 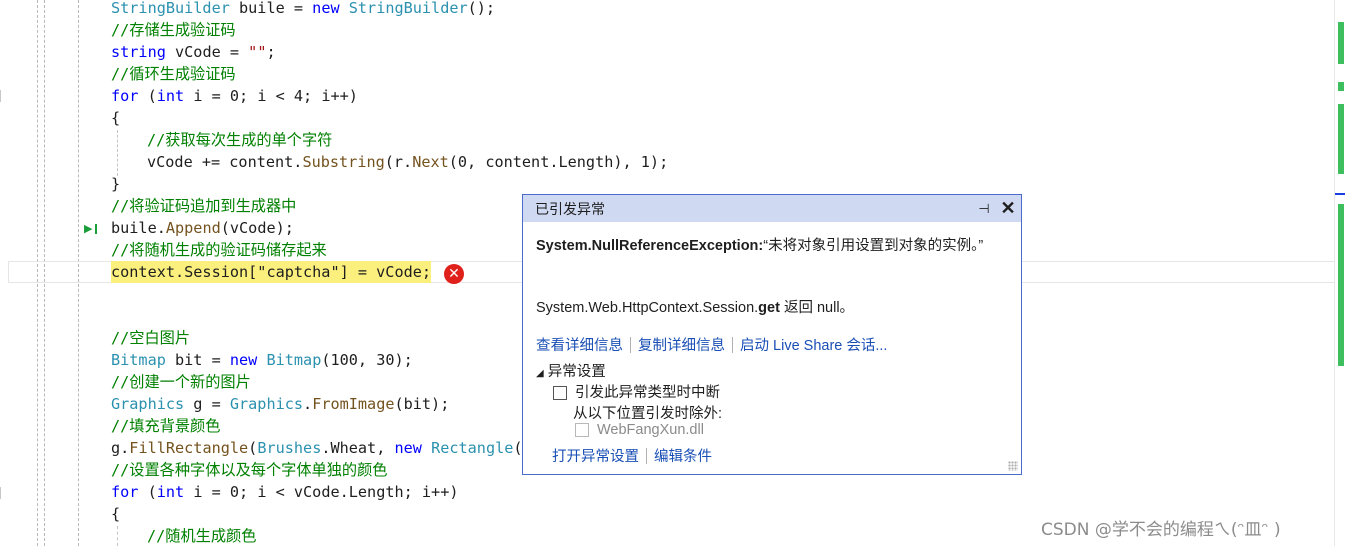 What do you see at coordinates (96, 229) in the screenshot?
I see `next-statement-bar` at bounding box center [96, 229].